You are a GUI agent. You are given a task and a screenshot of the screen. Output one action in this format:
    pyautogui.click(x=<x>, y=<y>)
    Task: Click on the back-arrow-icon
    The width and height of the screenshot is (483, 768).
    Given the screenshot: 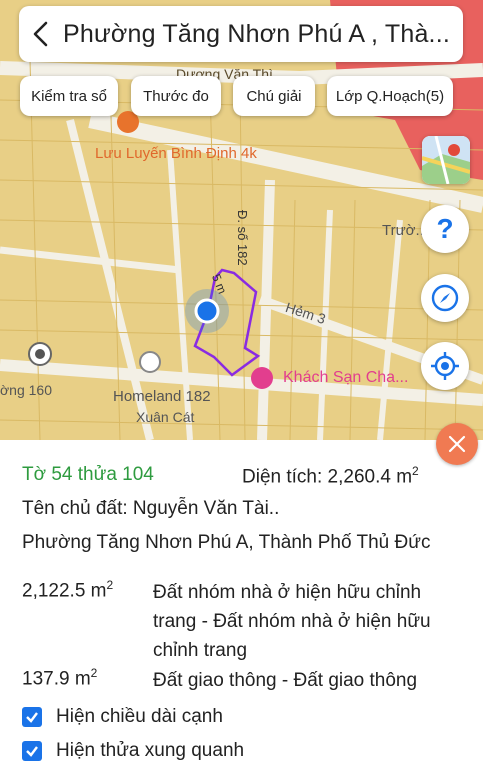 What is the action you would take?
    pyautogui.click(x=41, y=34)
    